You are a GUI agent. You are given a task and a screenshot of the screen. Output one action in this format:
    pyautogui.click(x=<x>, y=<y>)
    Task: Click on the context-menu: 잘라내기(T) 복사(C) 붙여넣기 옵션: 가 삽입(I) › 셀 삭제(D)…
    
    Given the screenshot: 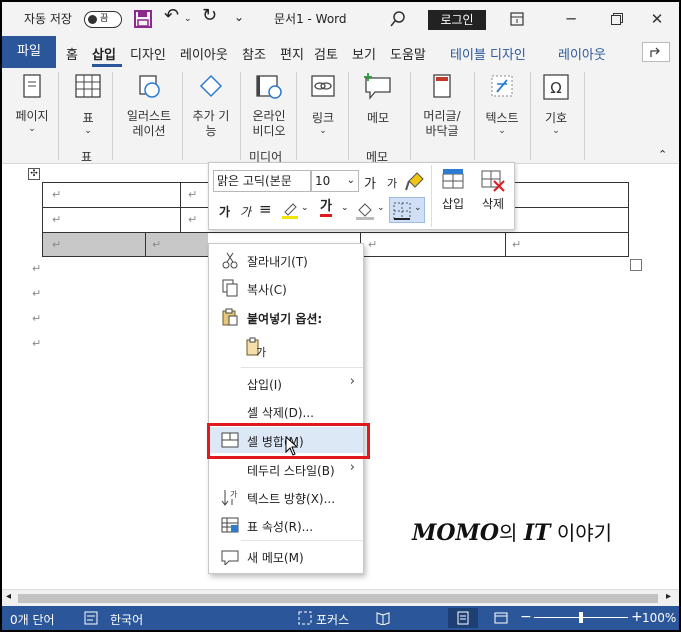 What is the action you would take?
    pyautogui.click(x=286, y=408)
    